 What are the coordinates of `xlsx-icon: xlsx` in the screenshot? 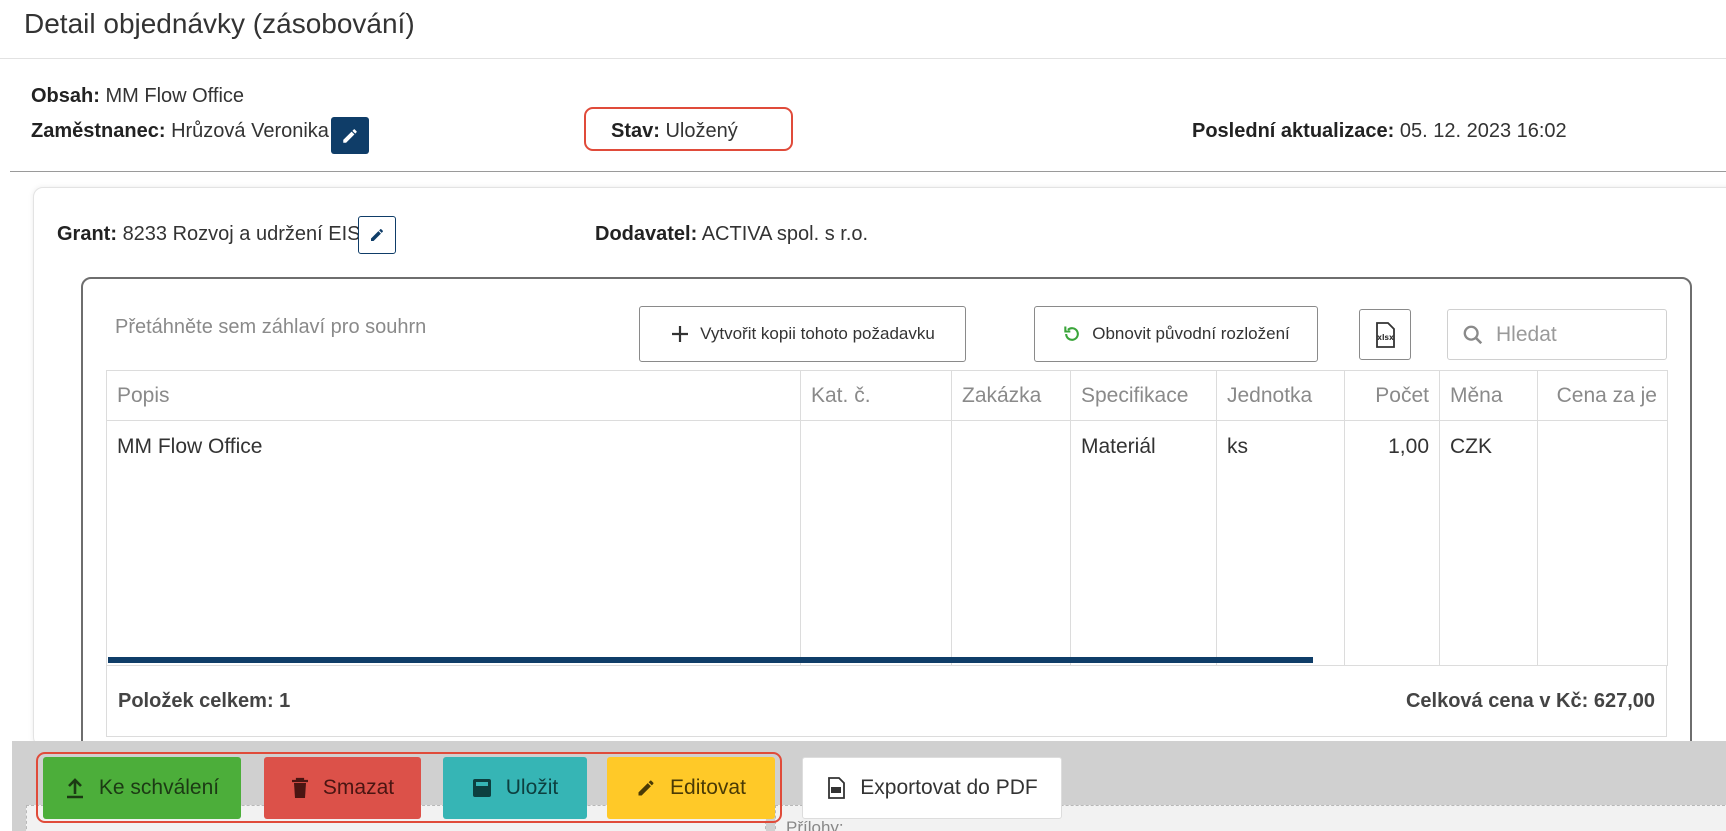 It's located at (1385, 334).